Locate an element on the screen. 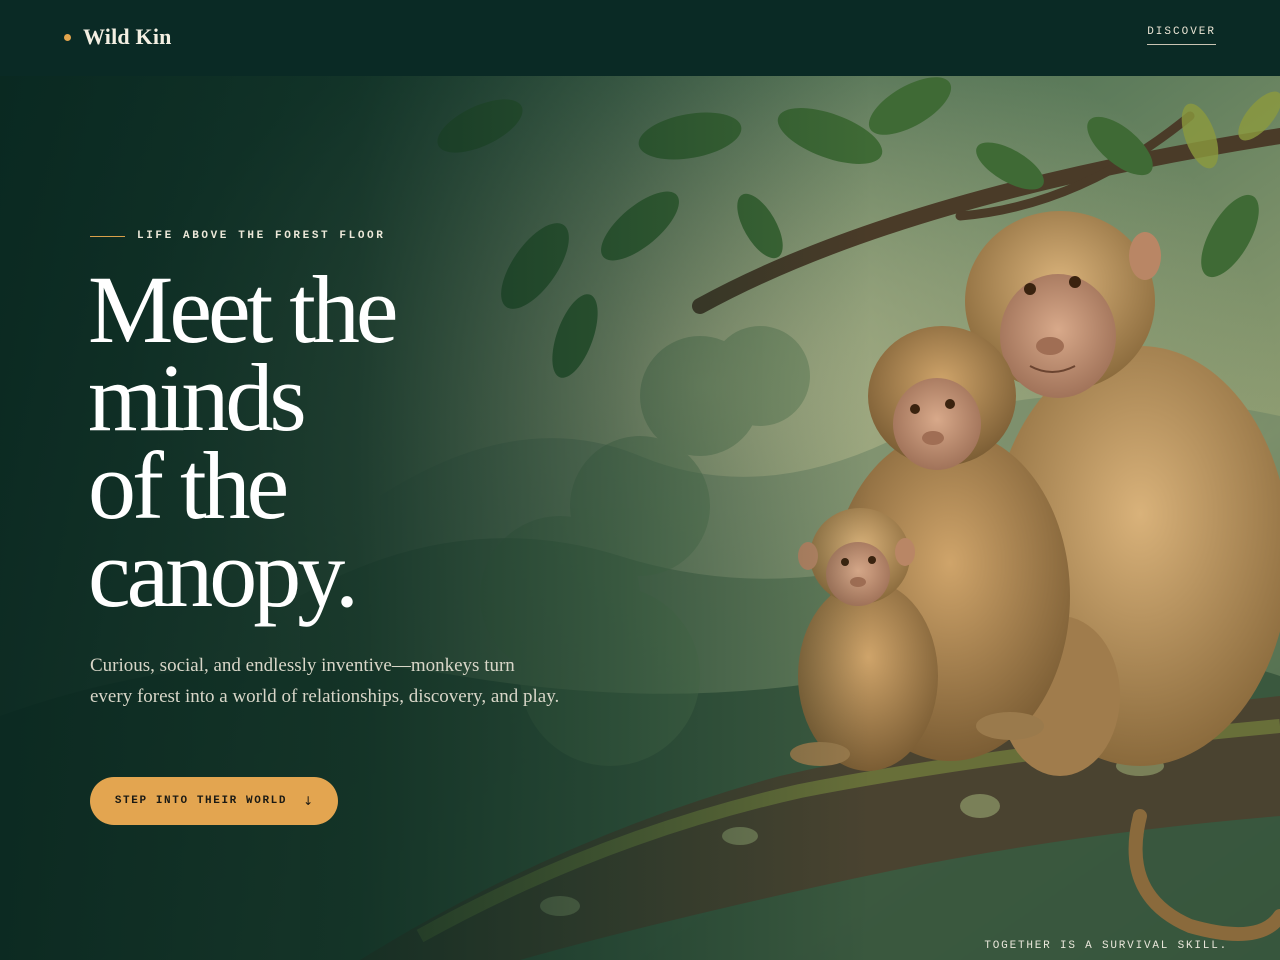  brand-logo-link: Wild Kin is located at coordinates (118, 37).